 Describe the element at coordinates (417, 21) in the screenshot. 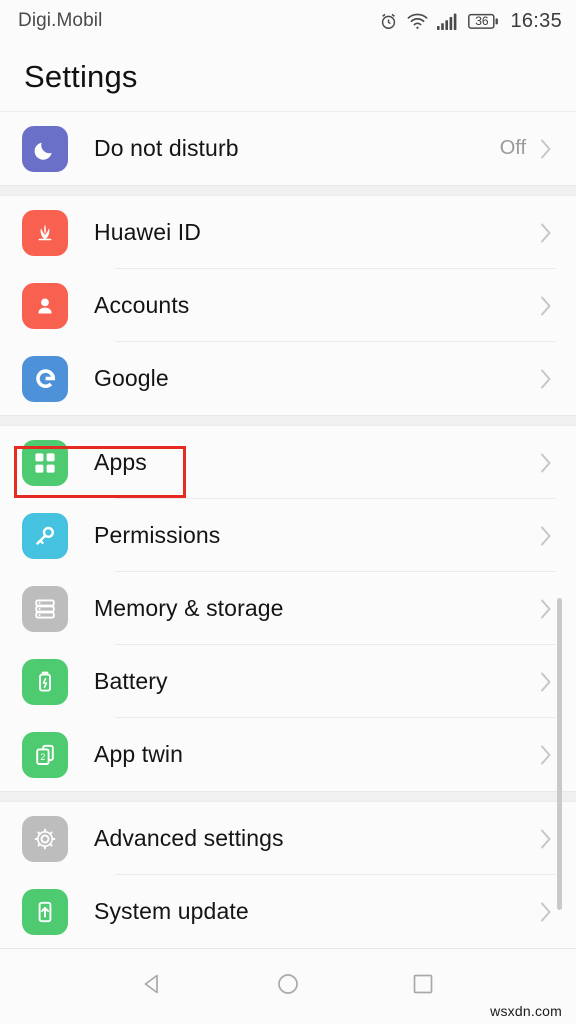

I see `wifi-icon` at that location.